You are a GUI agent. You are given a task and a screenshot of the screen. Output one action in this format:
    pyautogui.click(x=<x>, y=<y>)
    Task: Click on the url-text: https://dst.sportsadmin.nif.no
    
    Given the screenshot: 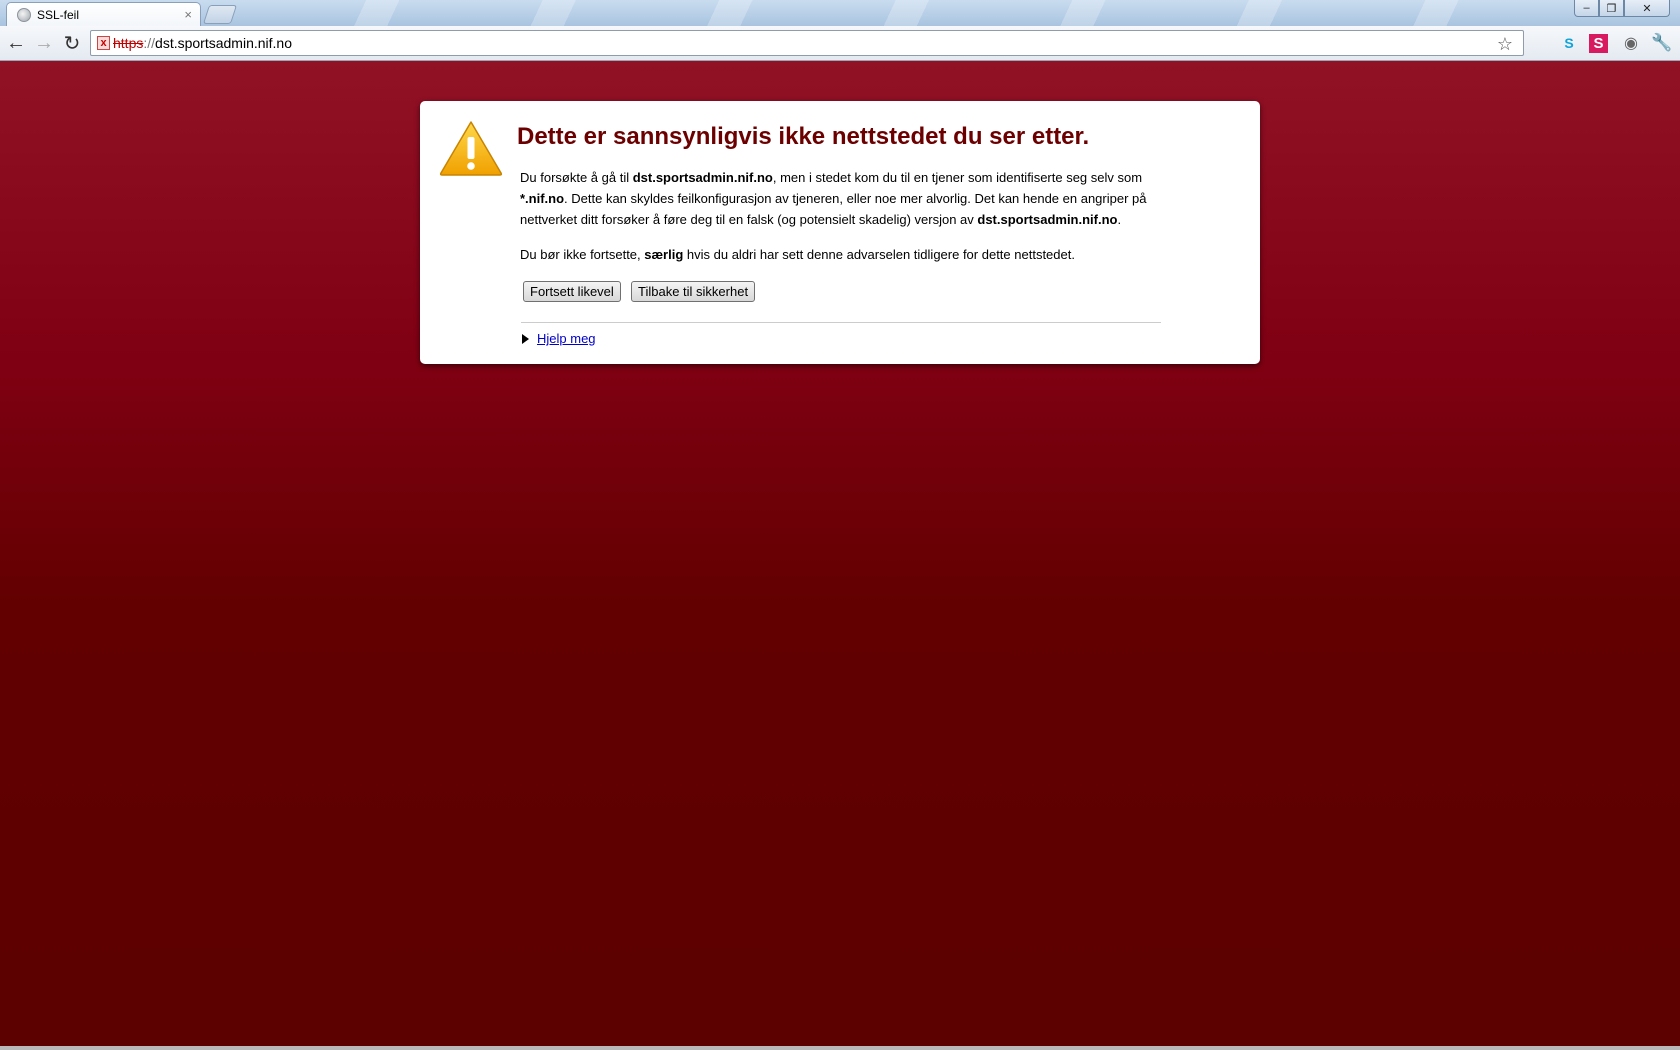 What is the action you would take?
    pyautogui.click(x=202, y=43)
    